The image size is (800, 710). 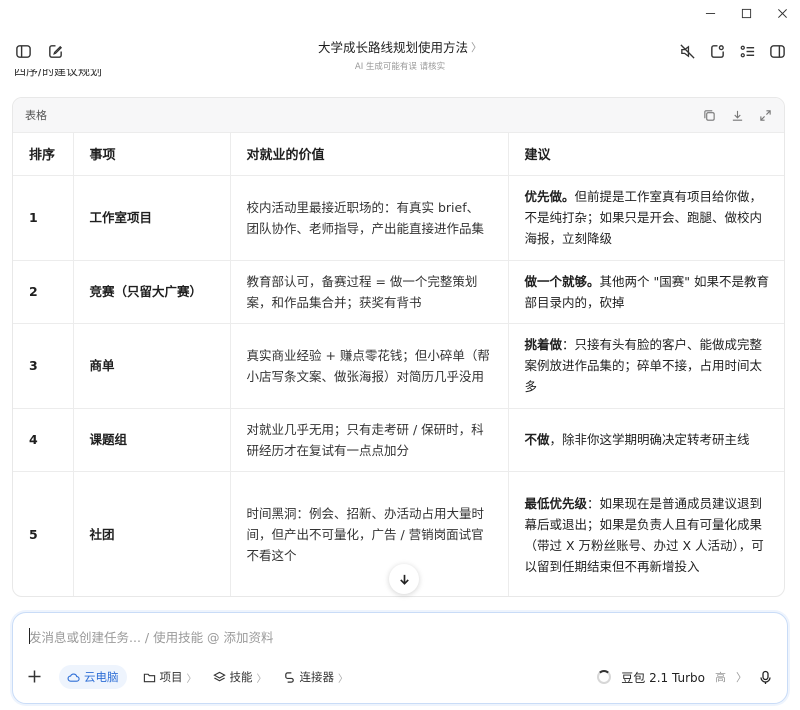 I want to click on item-cell: 竞赛（只留大广赛）, so click(x=152, y=292).